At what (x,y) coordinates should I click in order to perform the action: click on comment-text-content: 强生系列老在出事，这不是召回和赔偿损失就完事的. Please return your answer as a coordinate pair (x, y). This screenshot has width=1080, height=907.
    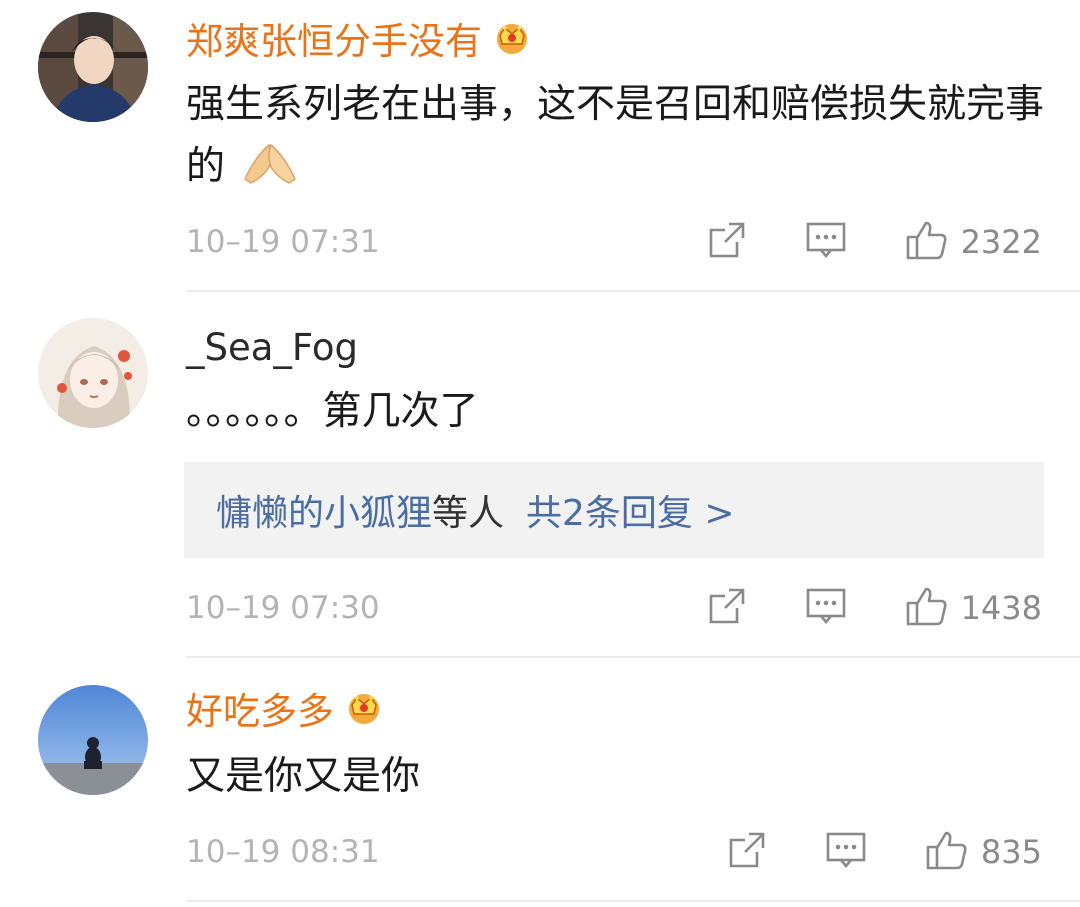
    Looking at the image, I should click on (615, 135).